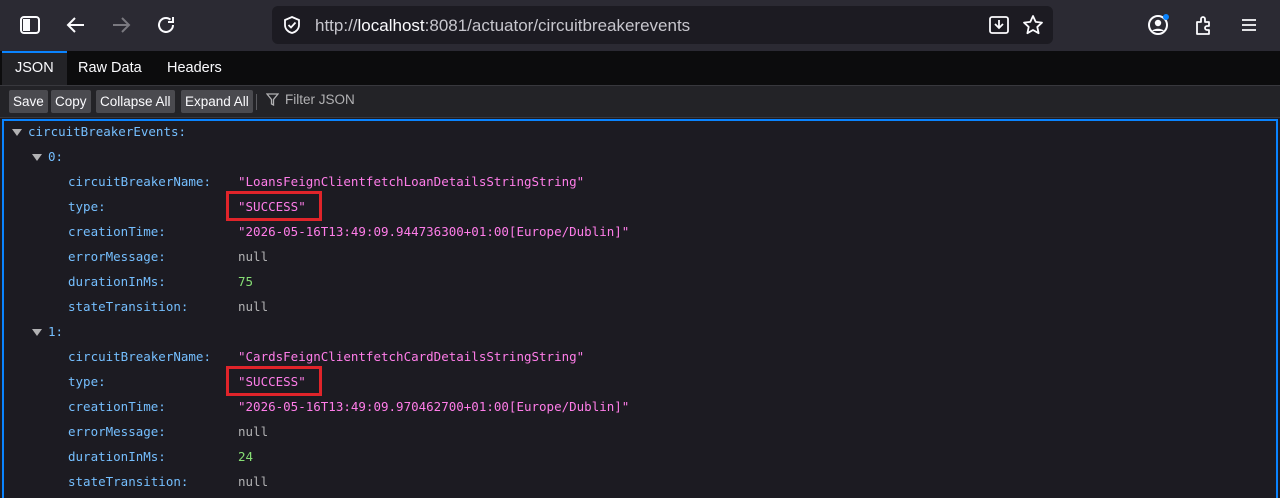 This screenshot has width=1280, height=498. What do you see at coordinates (56, 331) in the screenshot?
I see `json-key: 1:` at bounding box center [56, 331].